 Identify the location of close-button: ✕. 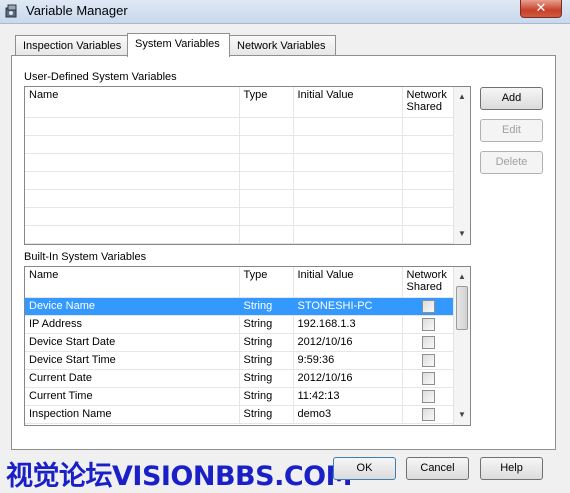
(541, 9).